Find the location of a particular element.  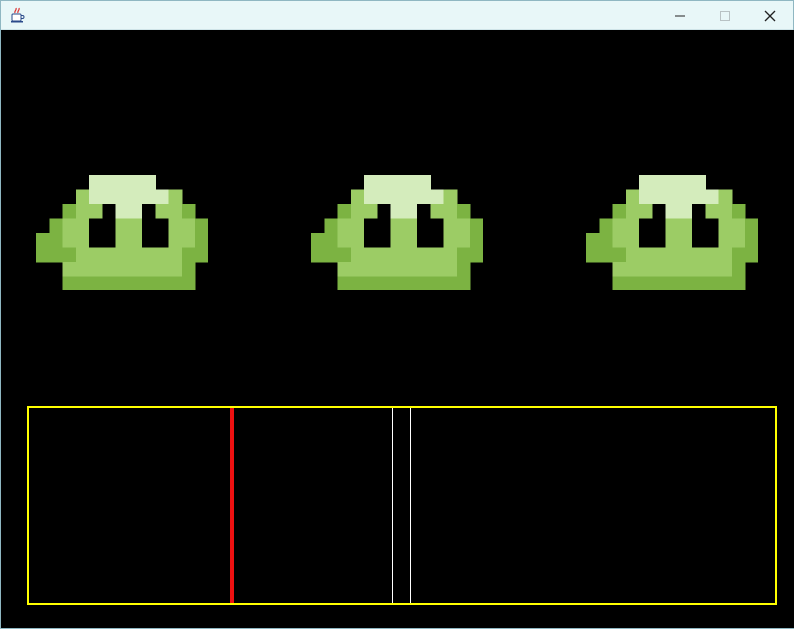

maximize-icon is located at coordinates (725, 16).